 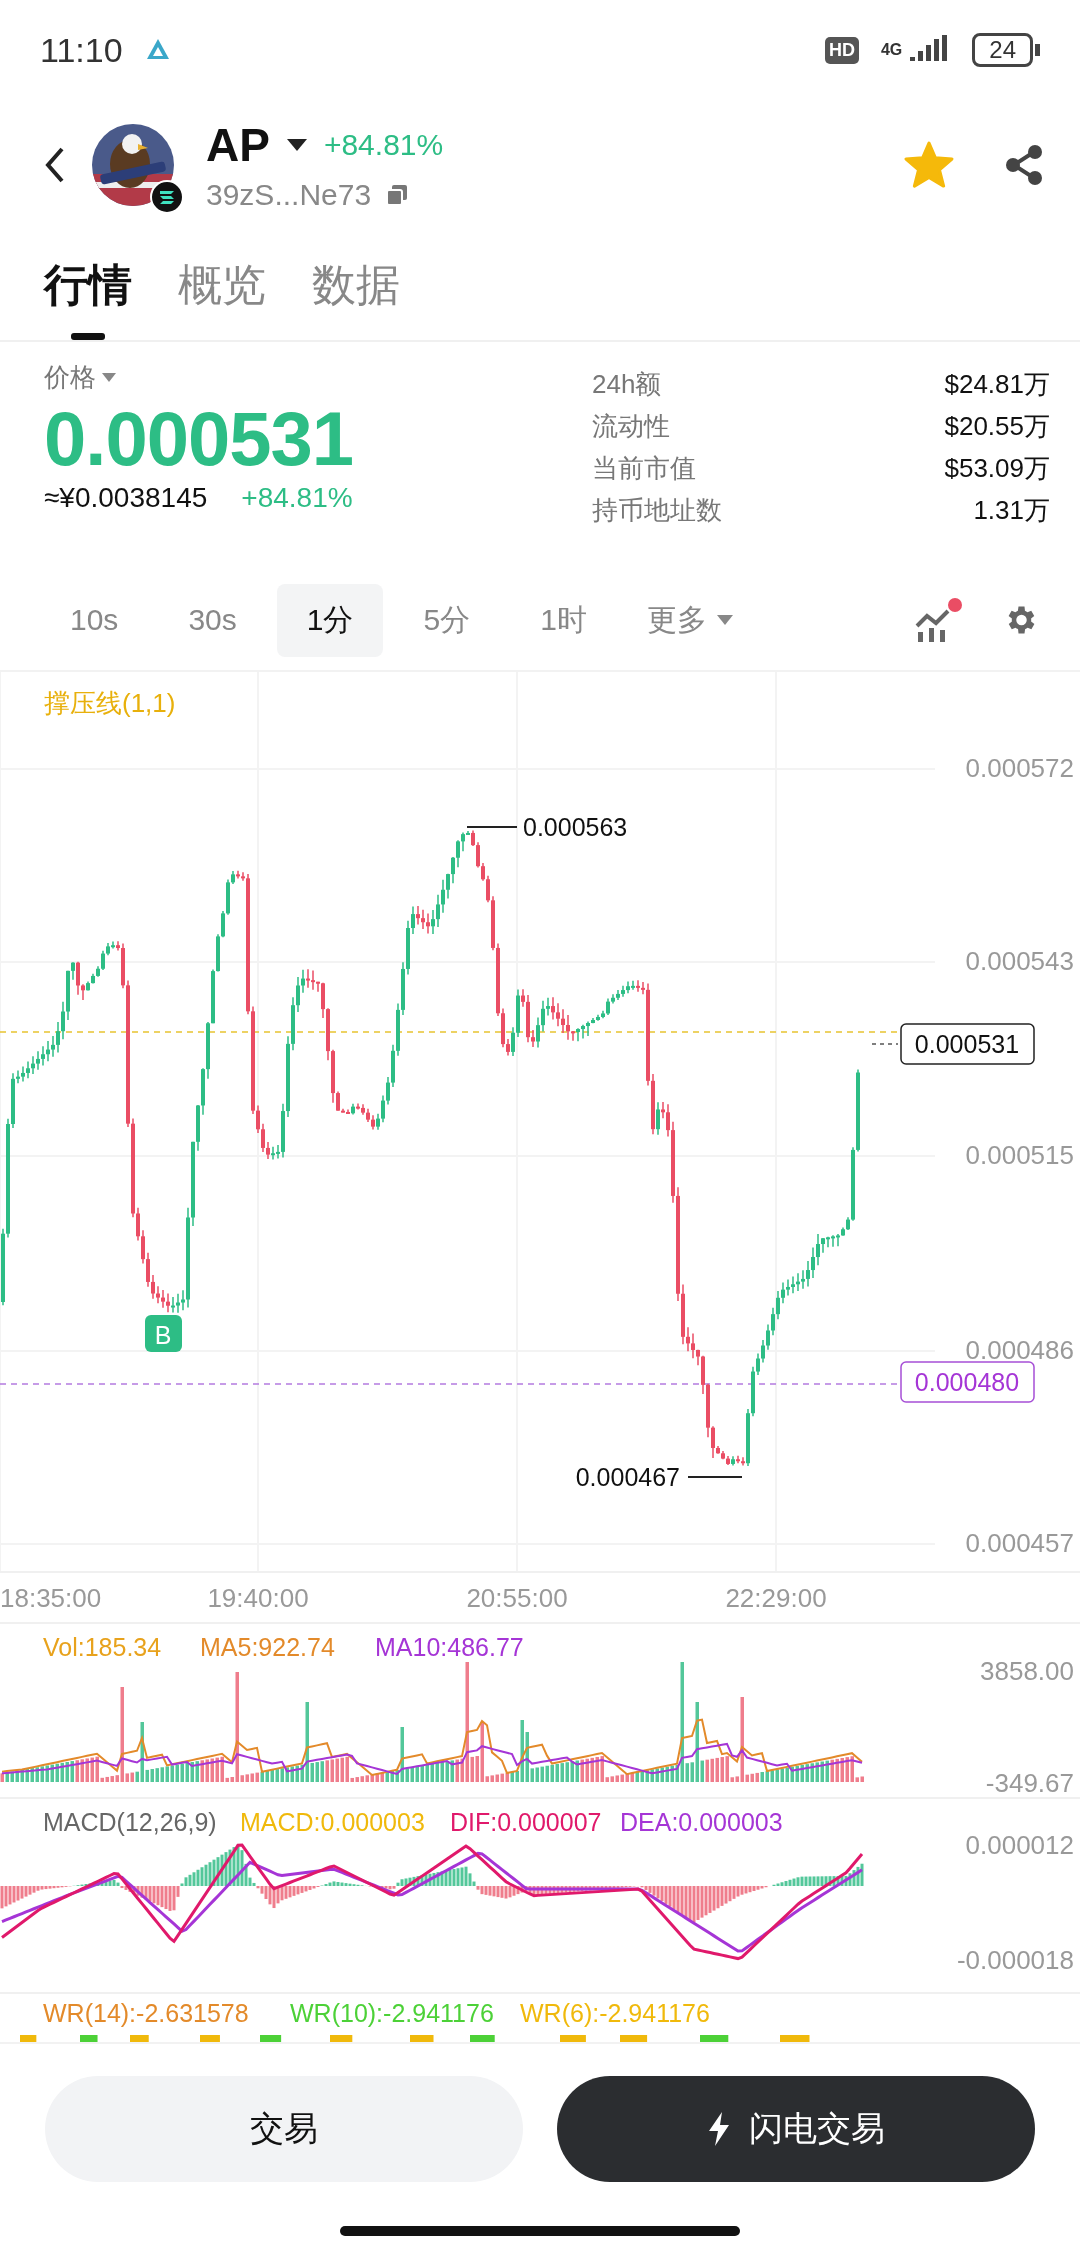 What do you see at coordinates (392, 2013) in the screenshot?
I see `wr-legend: WR(10):-2.941176` at bounding box center [392, 2013].